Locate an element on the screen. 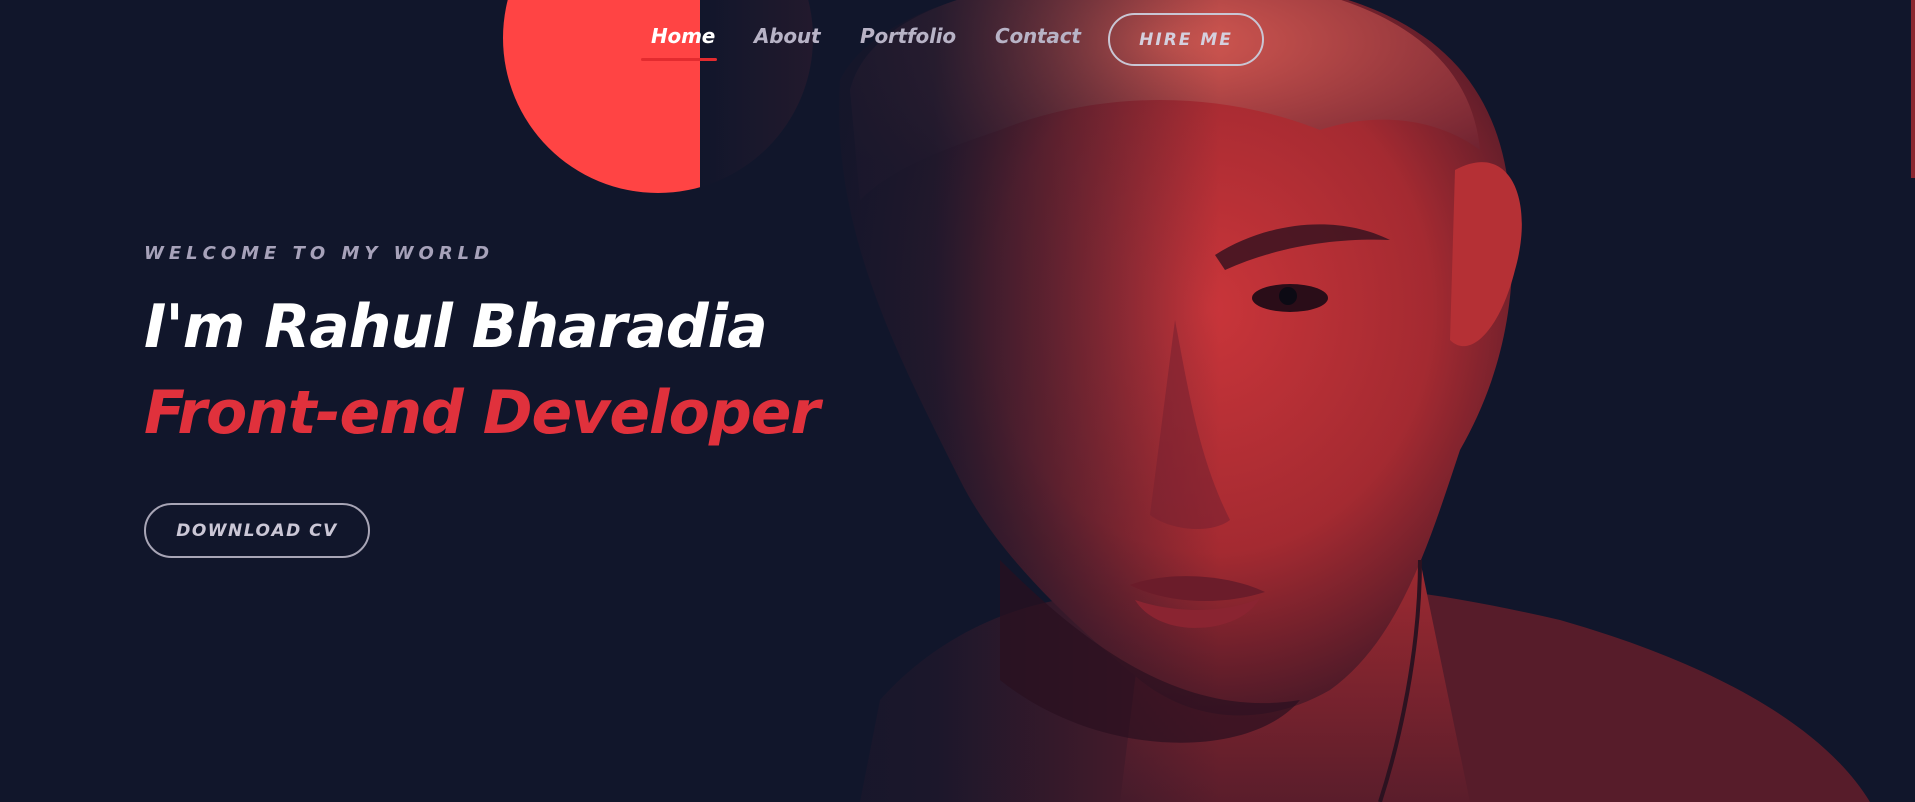 This screenshot has height=802, width=1915. scroll-indicator is located at coordinates (1913, 89).